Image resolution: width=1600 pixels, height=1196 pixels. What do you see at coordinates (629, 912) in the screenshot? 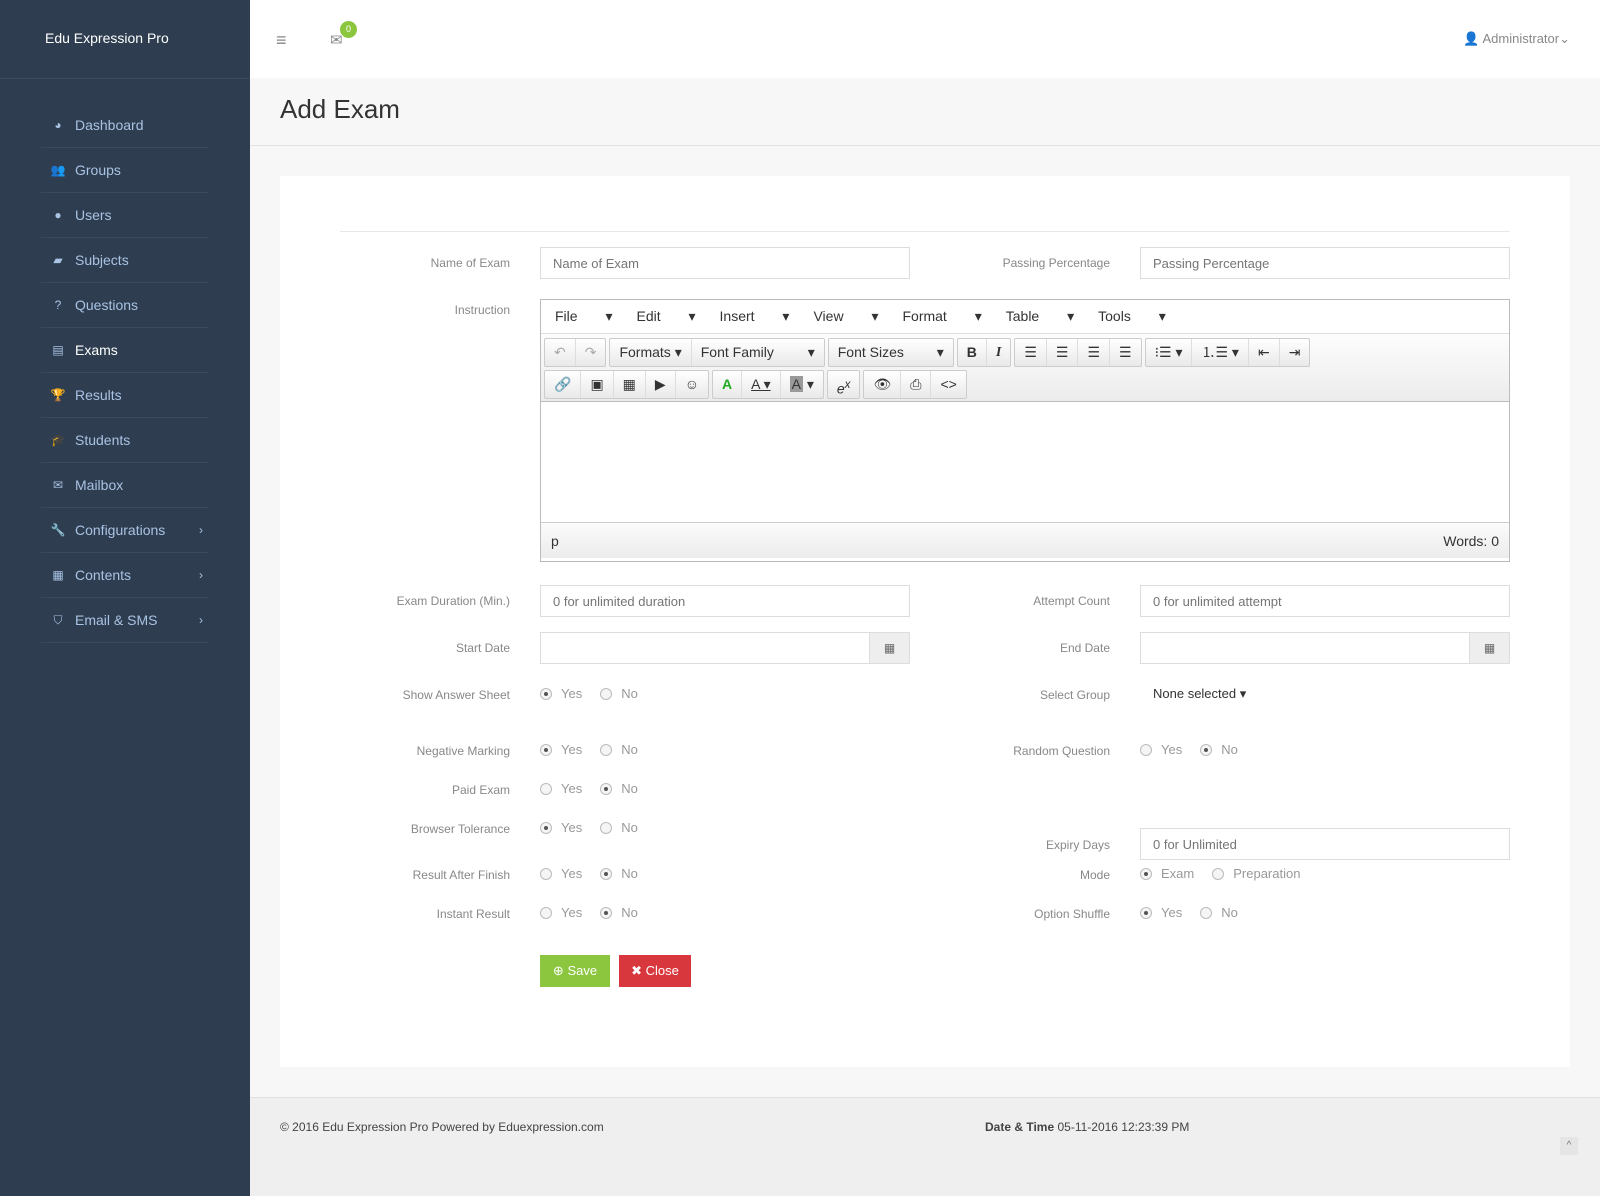
I see `radio-label: No` at bounding box center [629, 912].